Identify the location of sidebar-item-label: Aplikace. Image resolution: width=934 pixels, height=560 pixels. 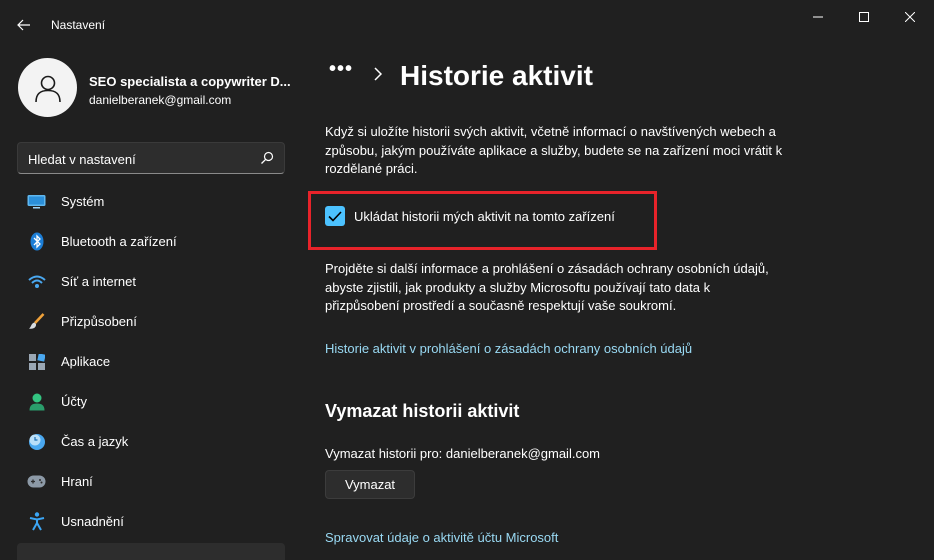
(86, 361).